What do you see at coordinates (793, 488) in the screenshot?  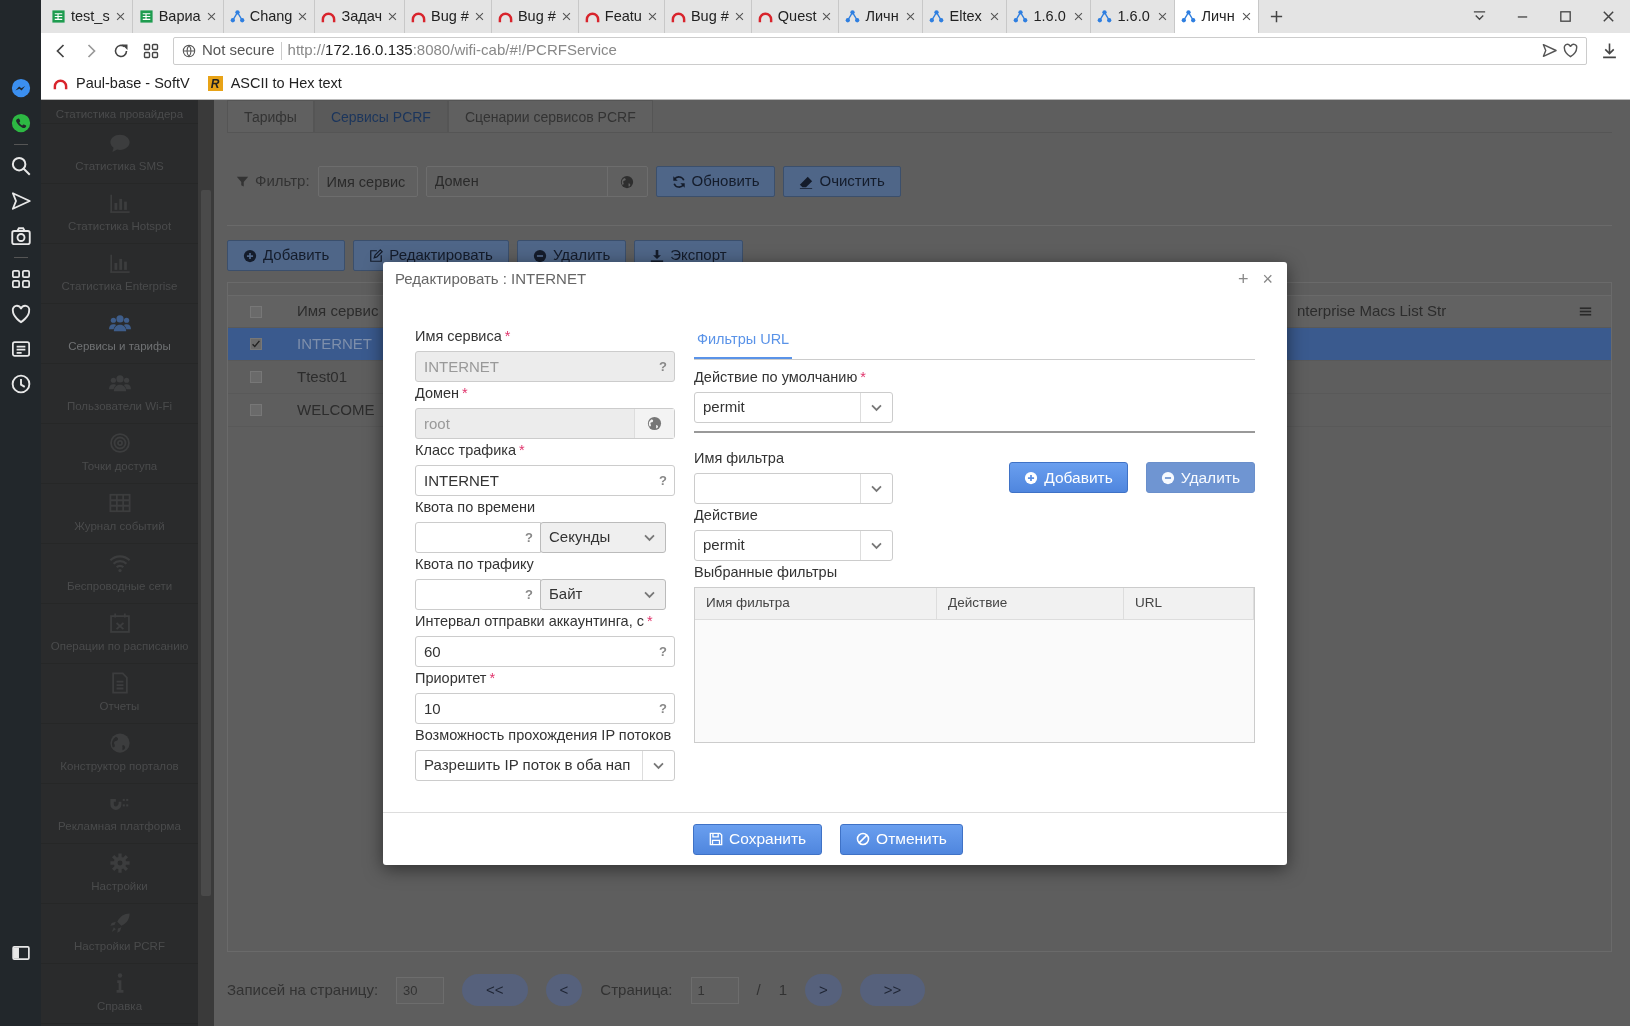 I see `select-field` at bounding box center [793, 488].